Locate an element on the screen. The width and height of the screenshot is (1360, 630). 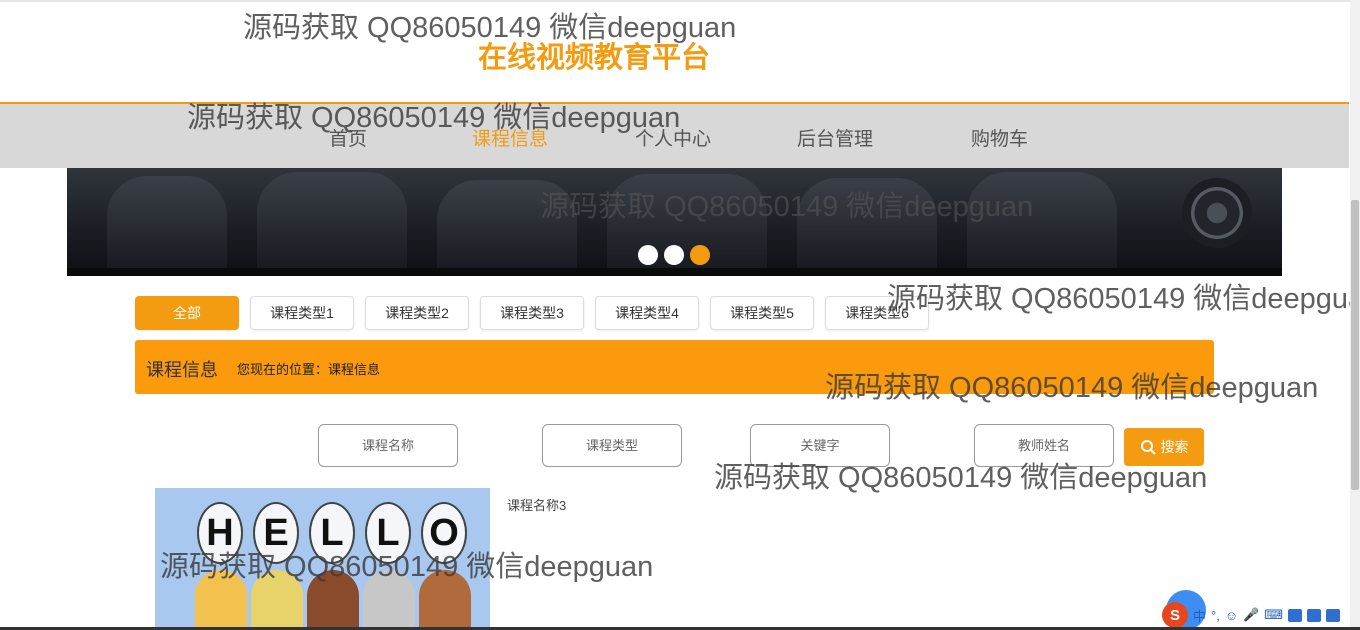
watermark-text: 源码获取 QQ86050149 微信deepguan is located at coordinates (1123, 299).